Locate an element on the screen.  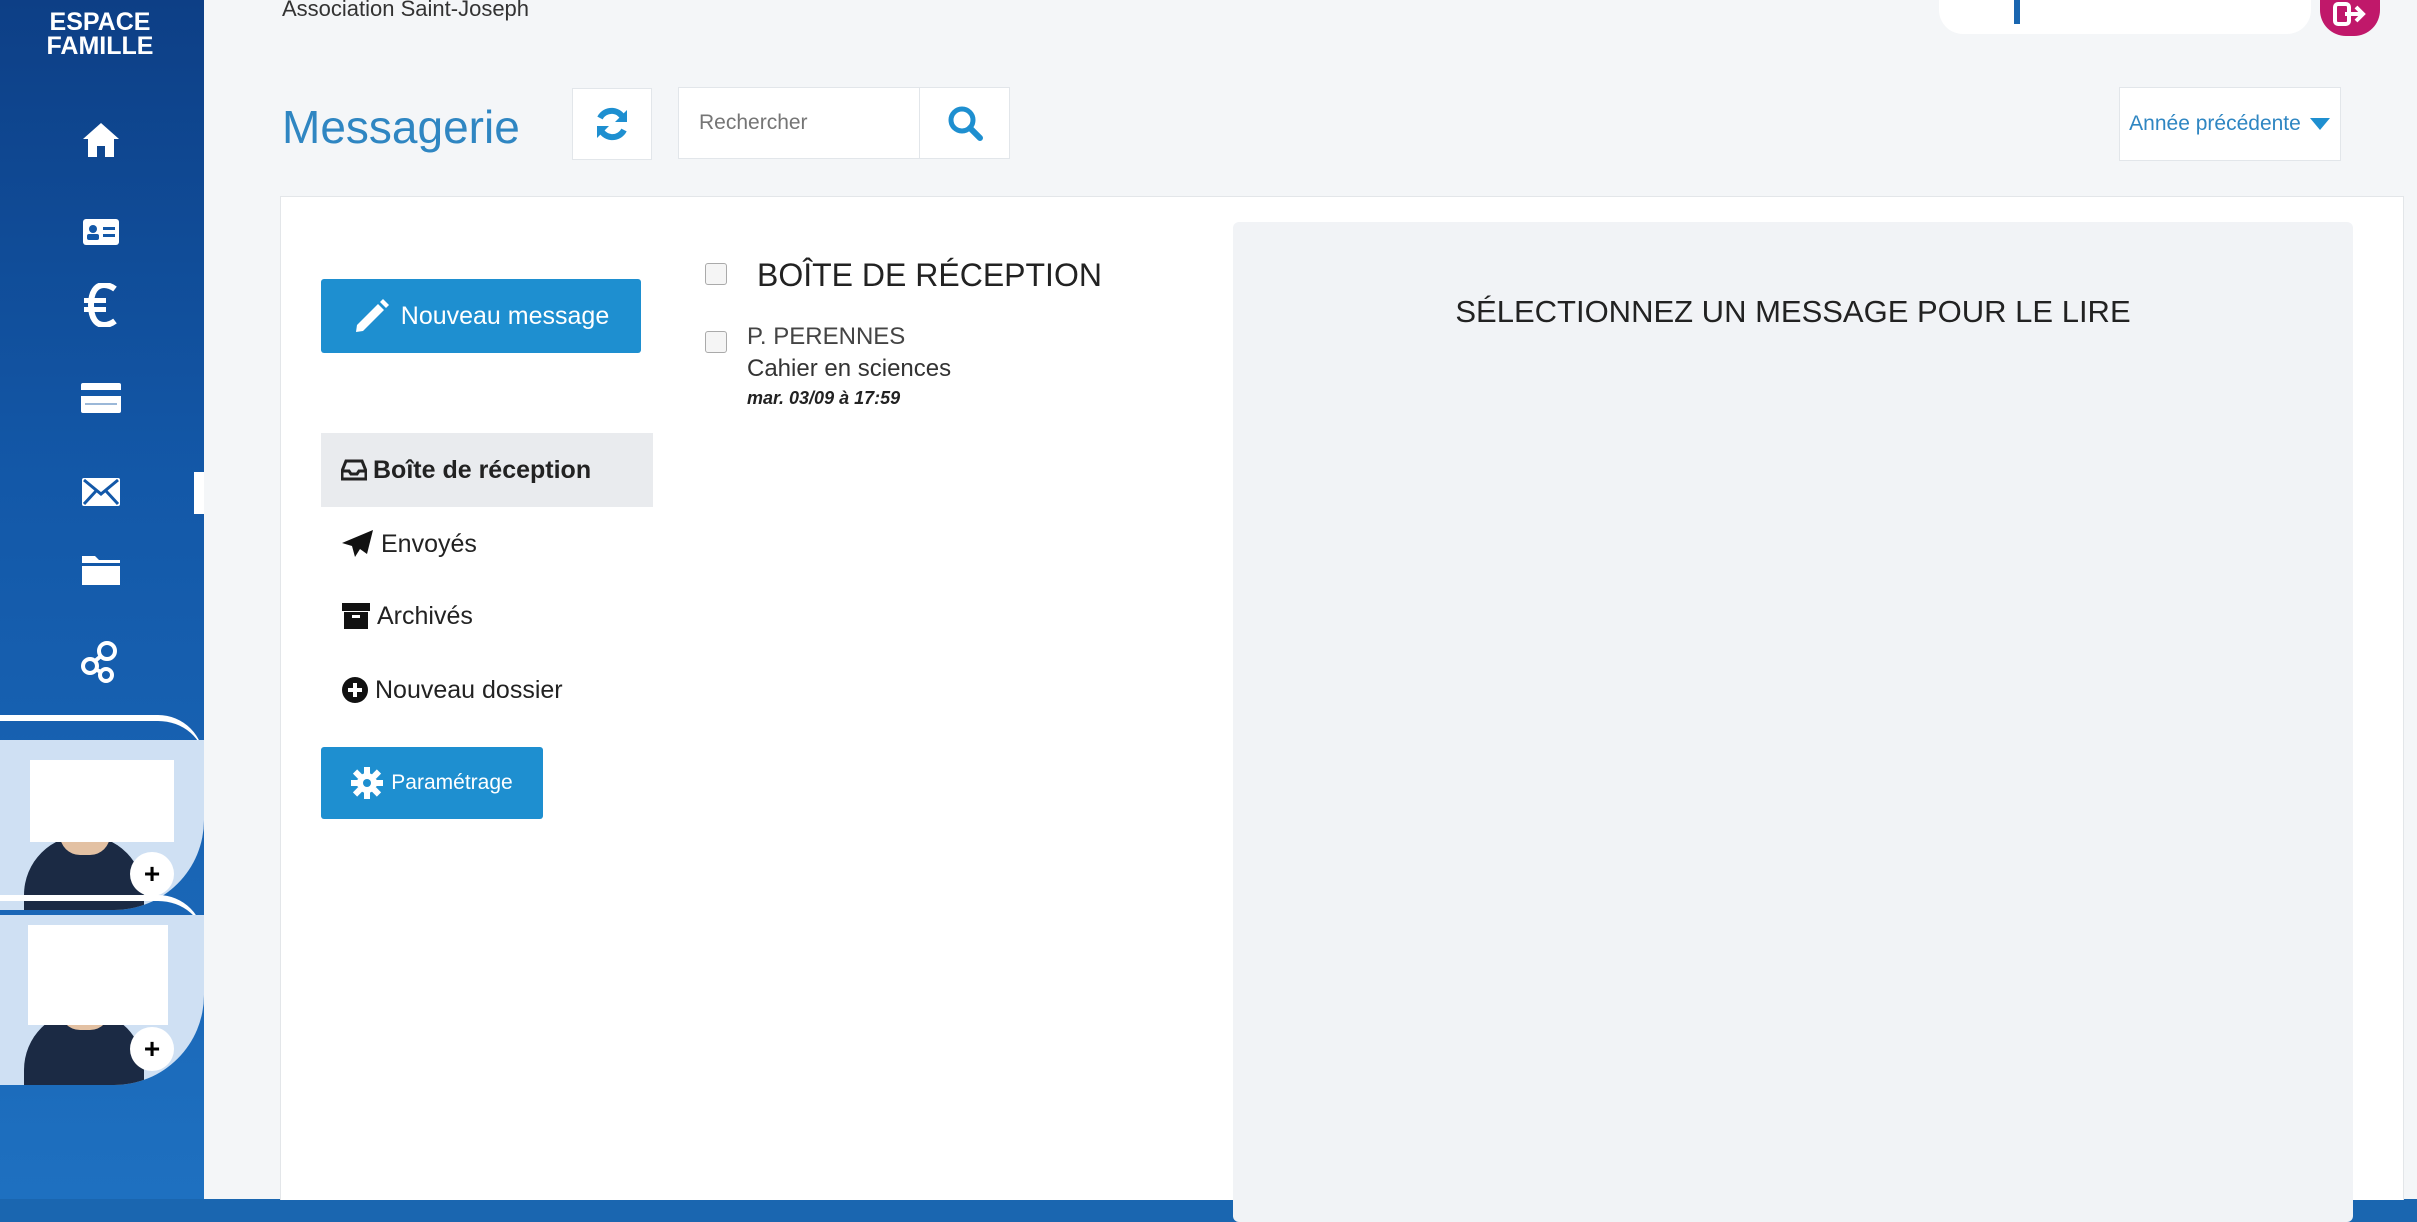
sidebar-item-profile is located at coordinates (101, 232).